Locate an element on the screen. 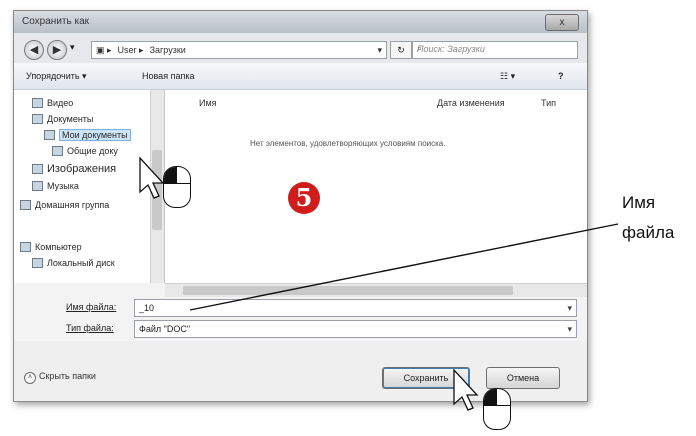 This screenshot has height=436, width=696. callout-label: Имя файла is located at coordinates (648, 218).